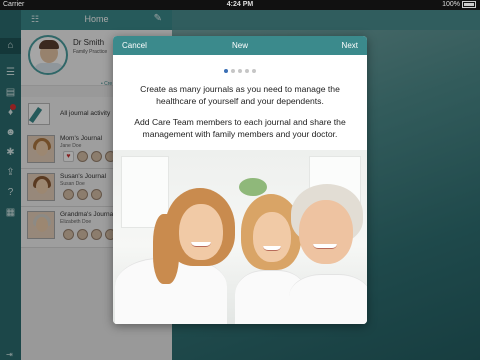  Describe the element at coordinates (469, 4) in the screenshot. I see `battery-icon` at that location.